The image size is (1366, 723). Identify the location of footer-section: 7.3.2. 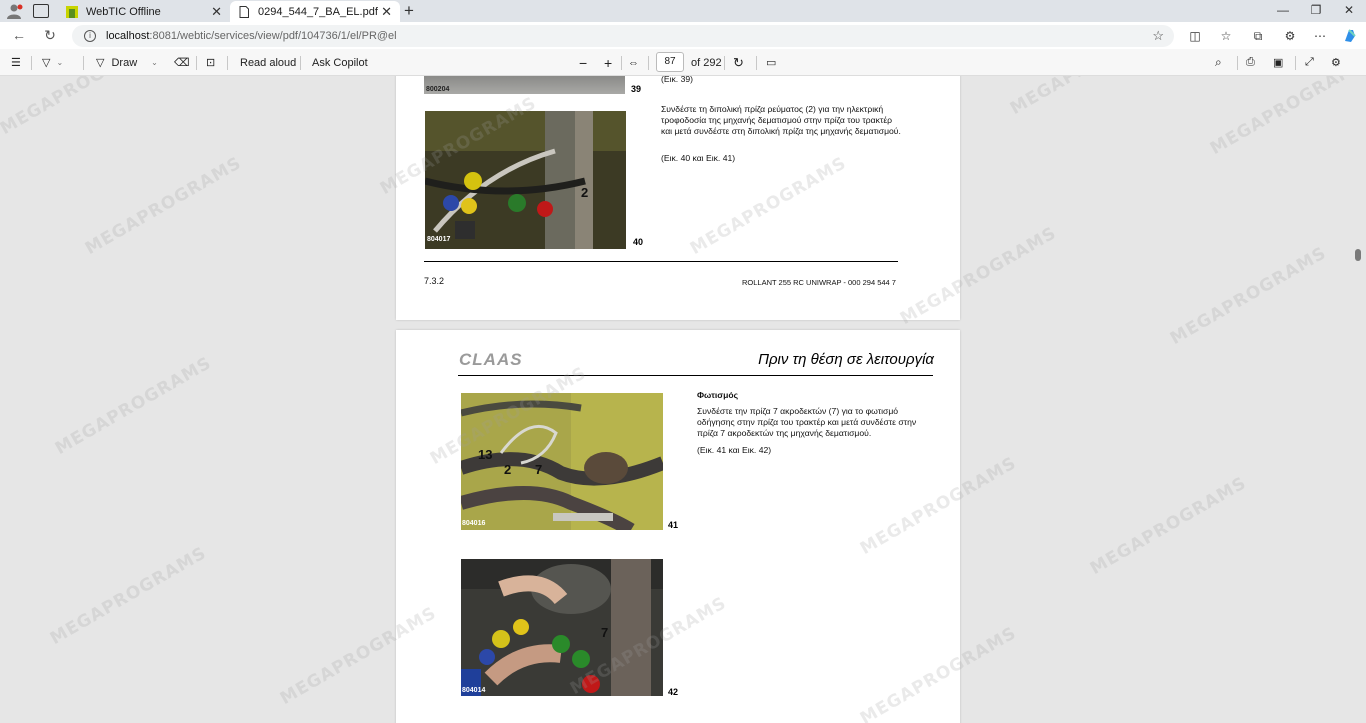
(434, 281).